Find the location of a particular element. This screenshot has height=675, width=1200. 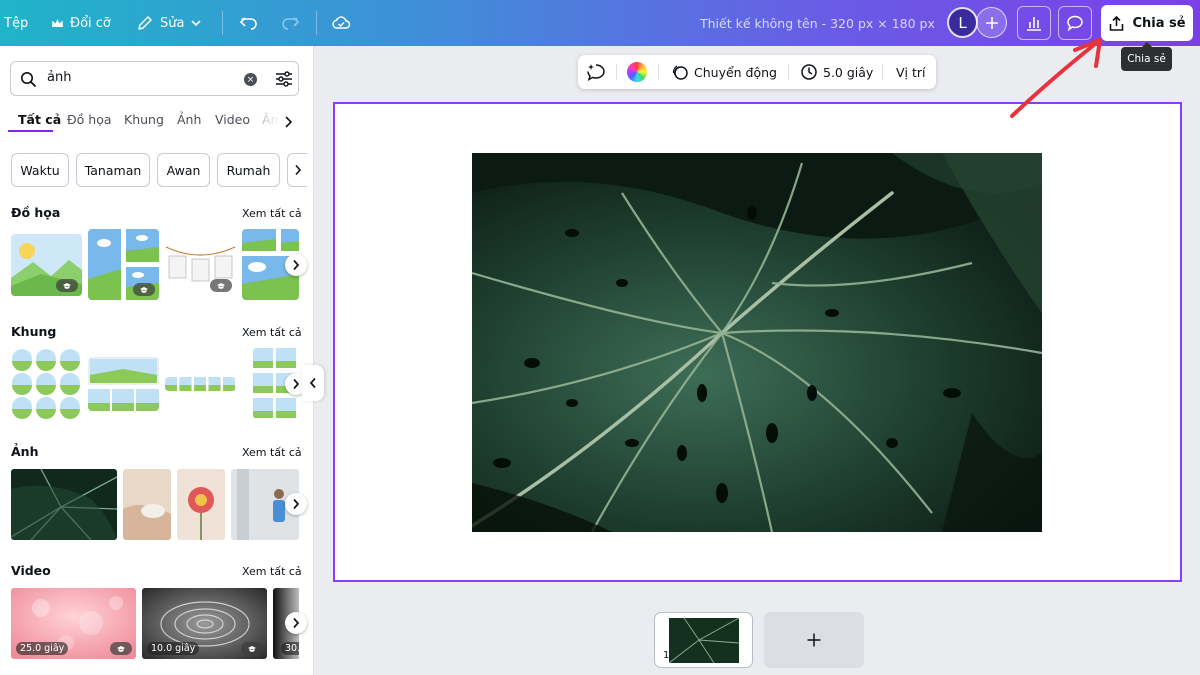

file-menu-label: Tệp is located at coordinates (16, 23).